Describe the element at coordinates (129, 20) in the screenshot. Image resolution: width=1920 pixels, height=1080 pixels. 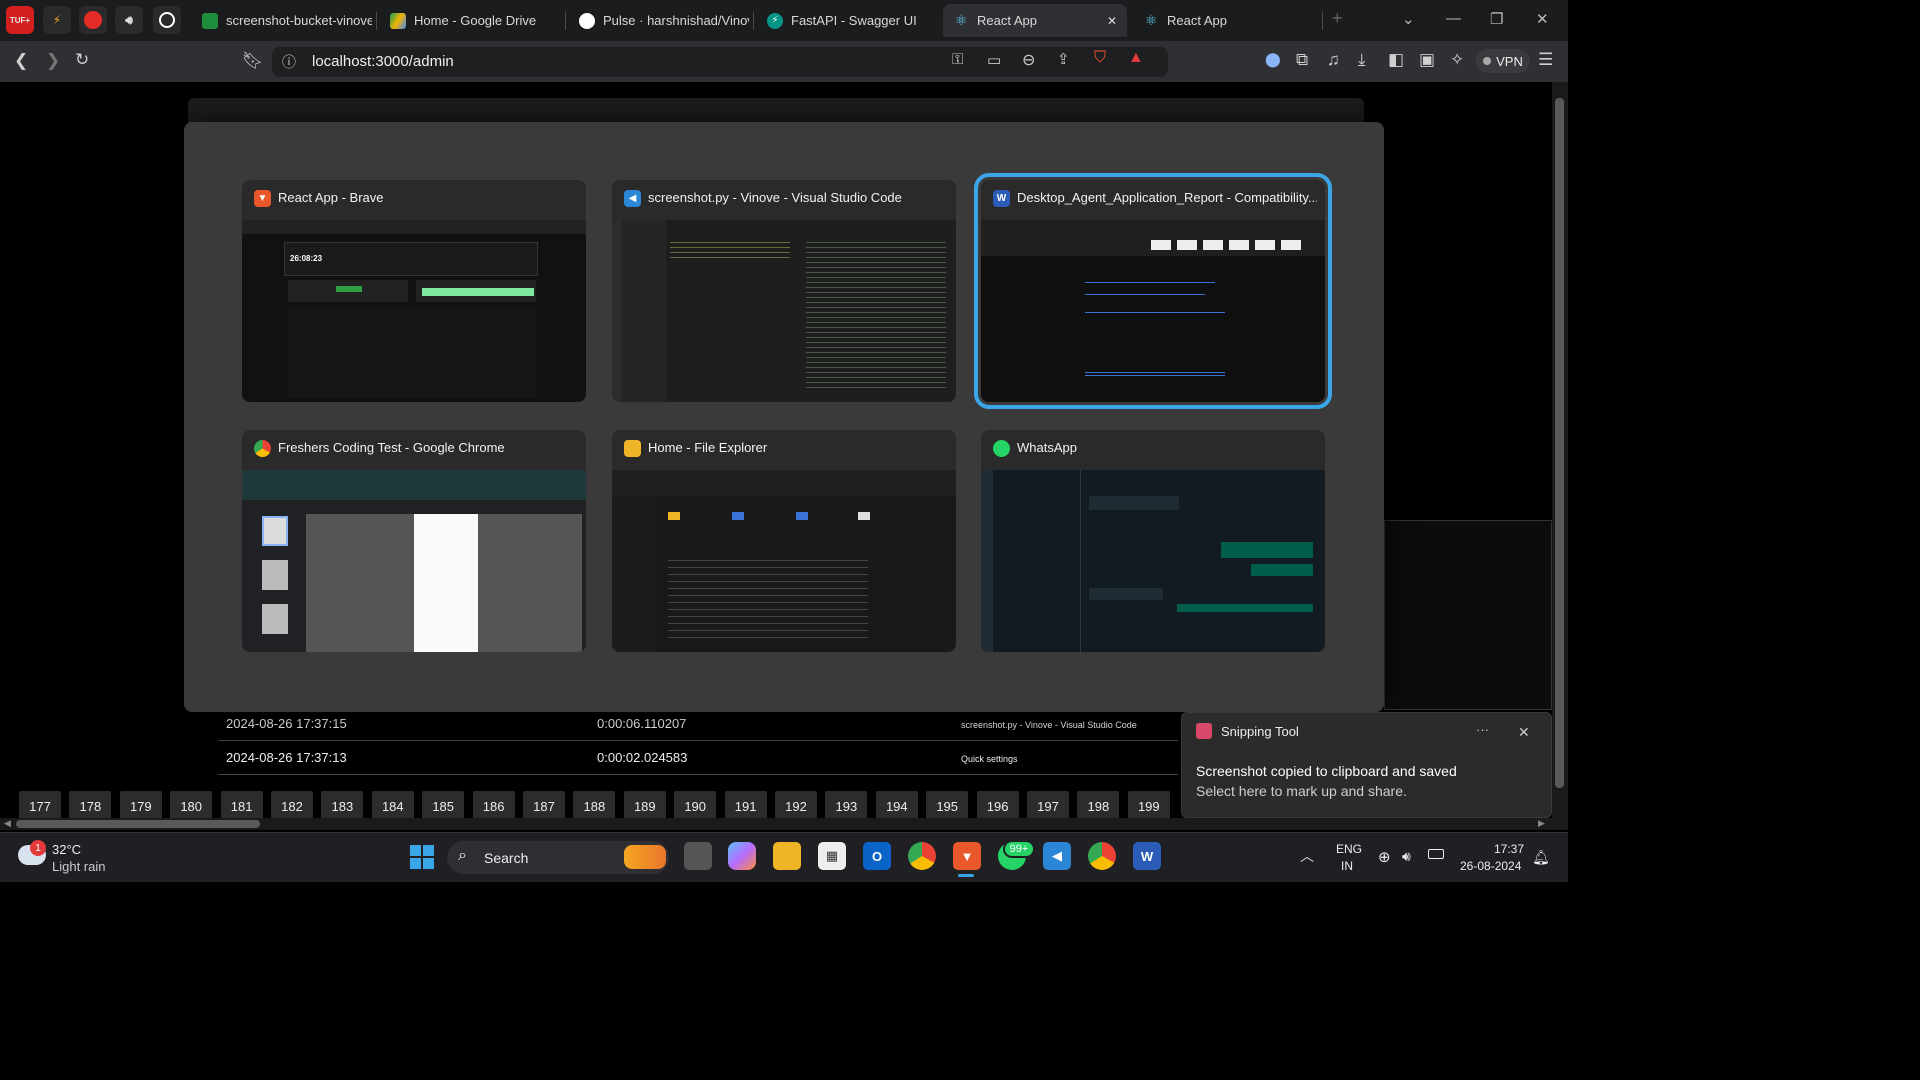
I see `pinned-tab-audio: 🔊︎` at that location.